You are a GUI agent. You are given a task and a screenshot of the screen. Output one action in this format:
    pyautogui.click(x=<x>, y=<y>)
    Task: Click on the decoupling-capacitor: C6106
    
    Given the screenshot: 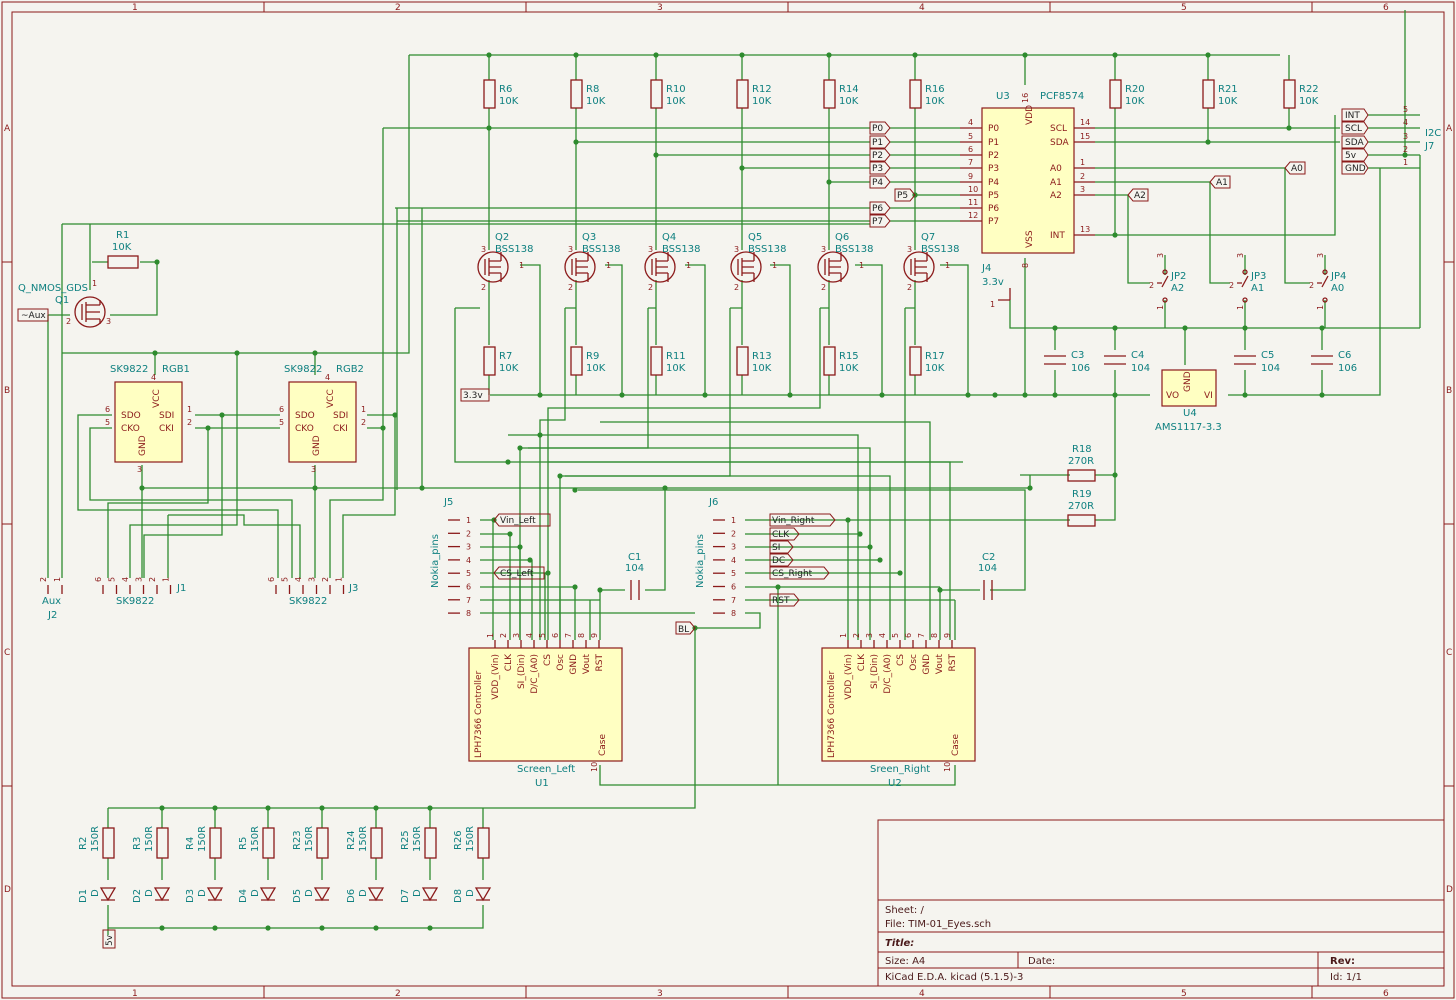 What is the action you would take?
    pyautogui.click(x=1334, y=362)
    